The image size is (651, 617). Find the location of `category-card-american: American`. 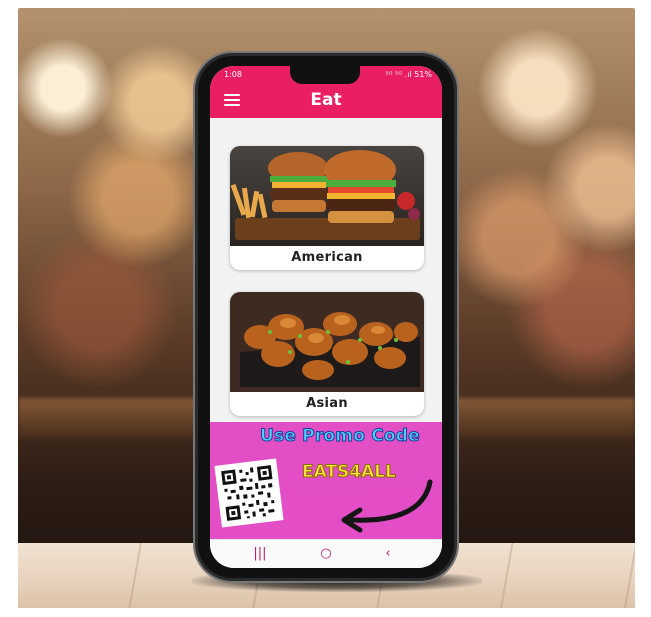

category-card-american: American is located at coordinates (327, 208).